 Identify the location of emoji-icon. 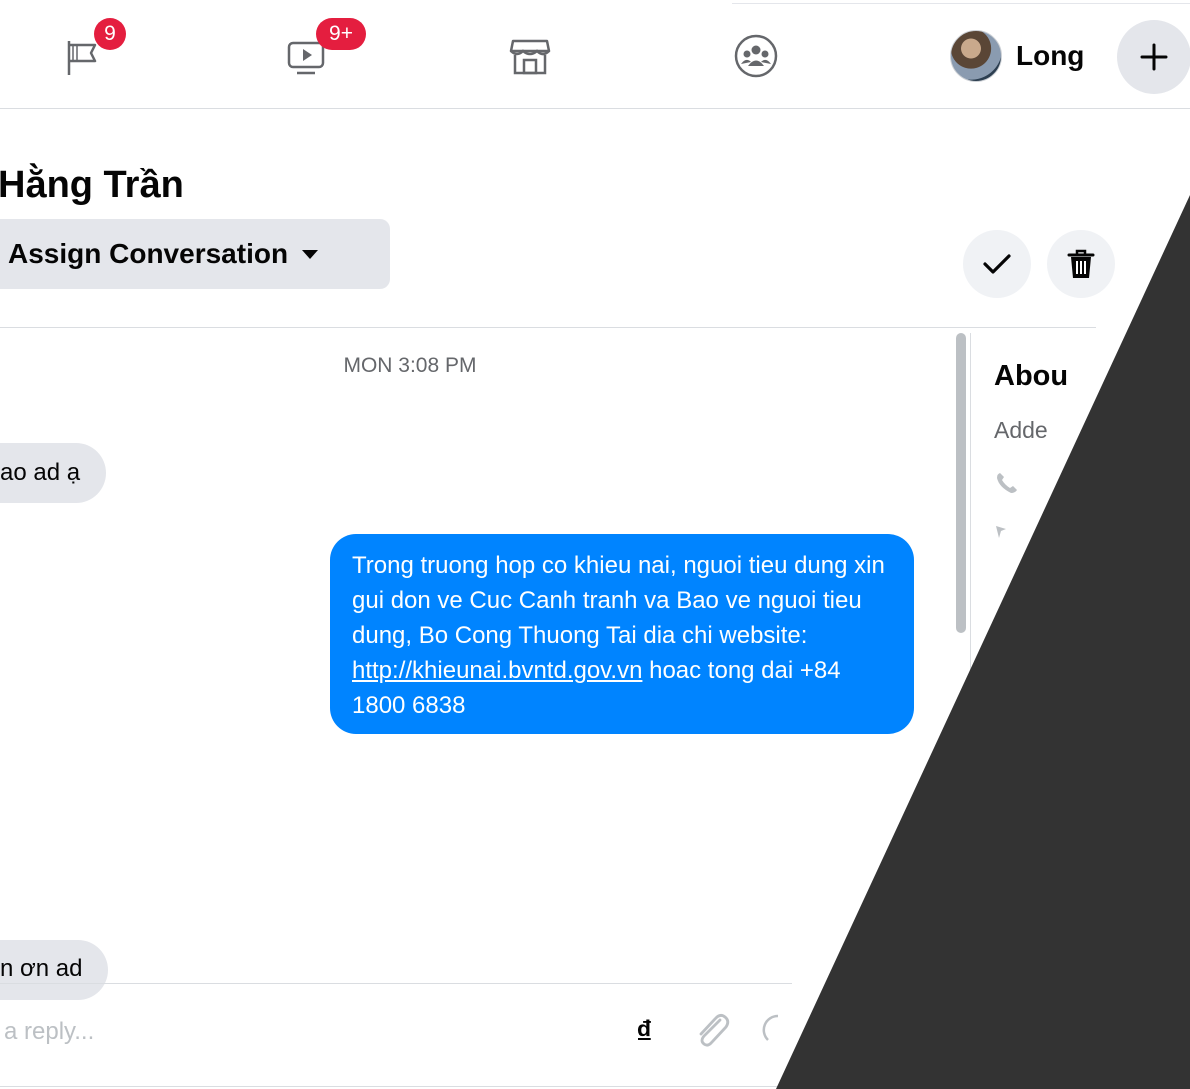
(778, 1030).